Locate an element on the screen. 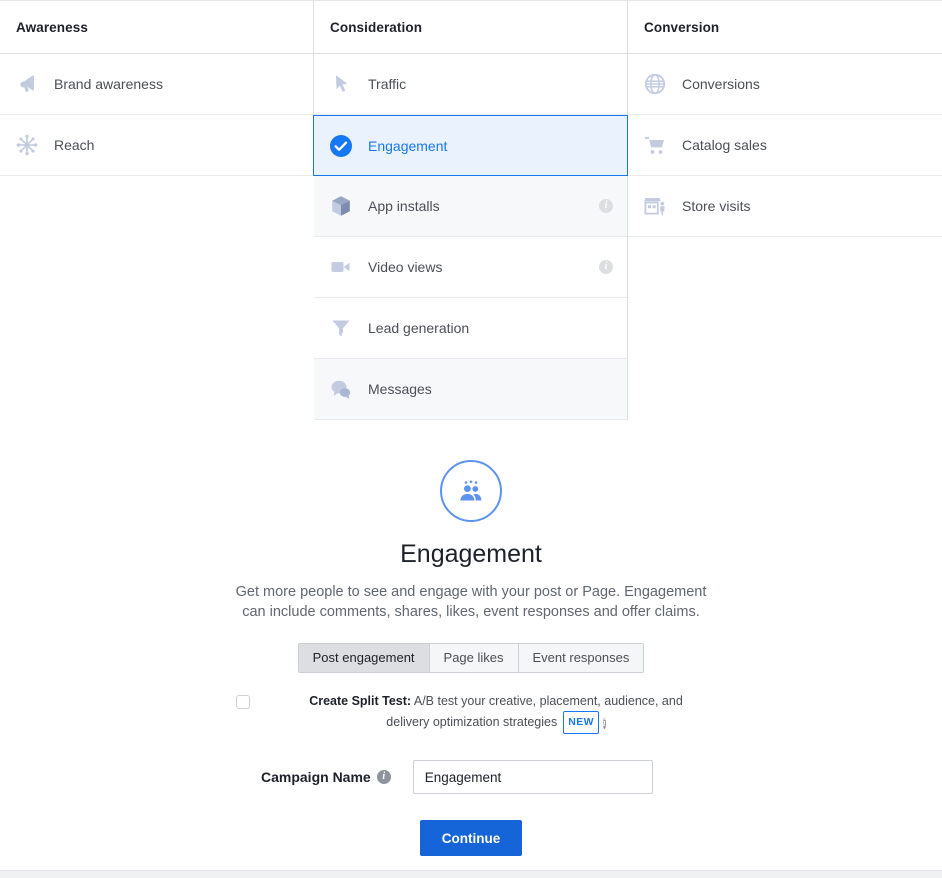 This screenshot has width=942, height=878. check-circle-icon is located at coordinates (341, 146).